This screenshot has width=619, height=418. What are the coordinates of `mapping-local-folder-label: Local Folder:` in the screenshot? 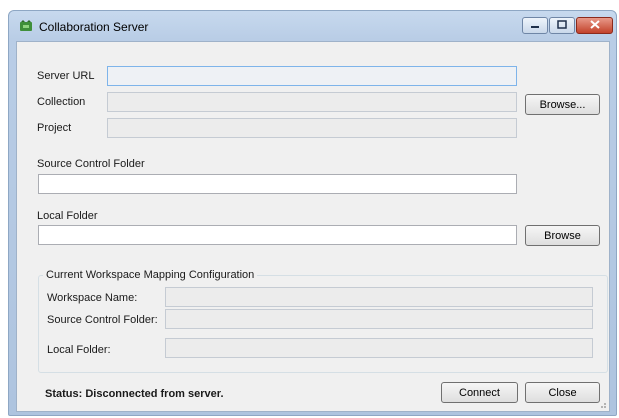 It's located at (79, 350).